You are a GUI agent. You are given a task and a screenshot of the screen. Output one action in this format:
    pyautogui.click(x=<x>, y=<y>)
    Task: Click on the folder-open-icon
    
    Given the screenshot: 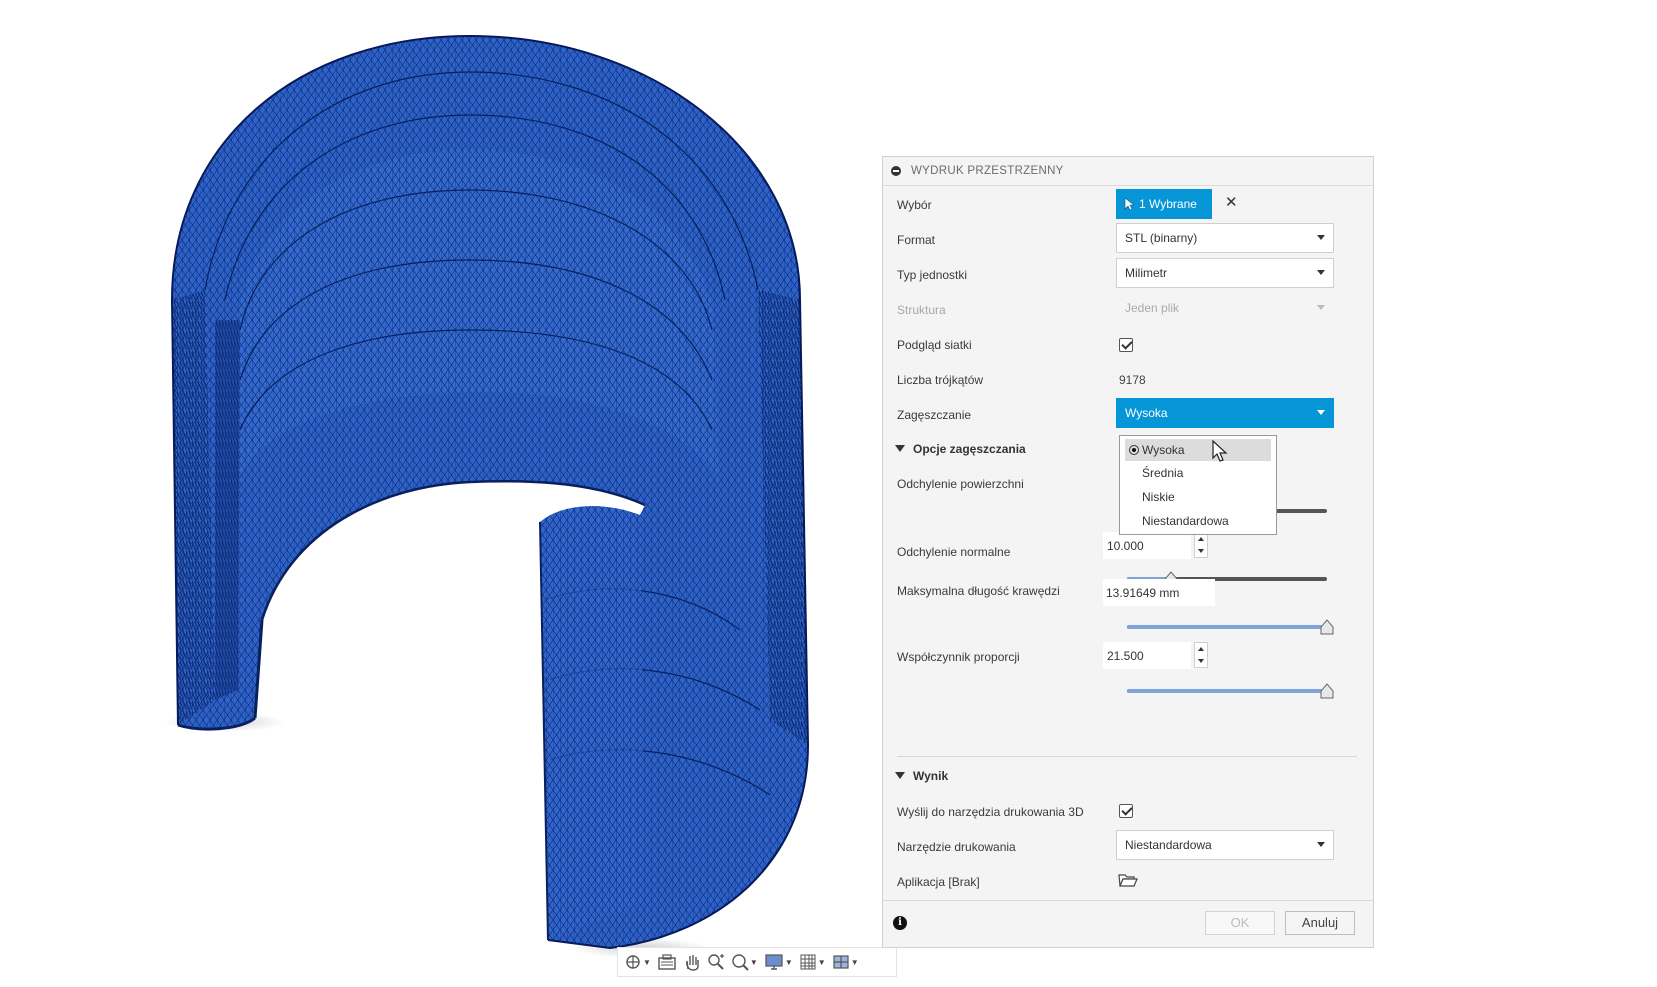 What is the action you would take?
    pyautogui.click(x=1128, y=880)
    